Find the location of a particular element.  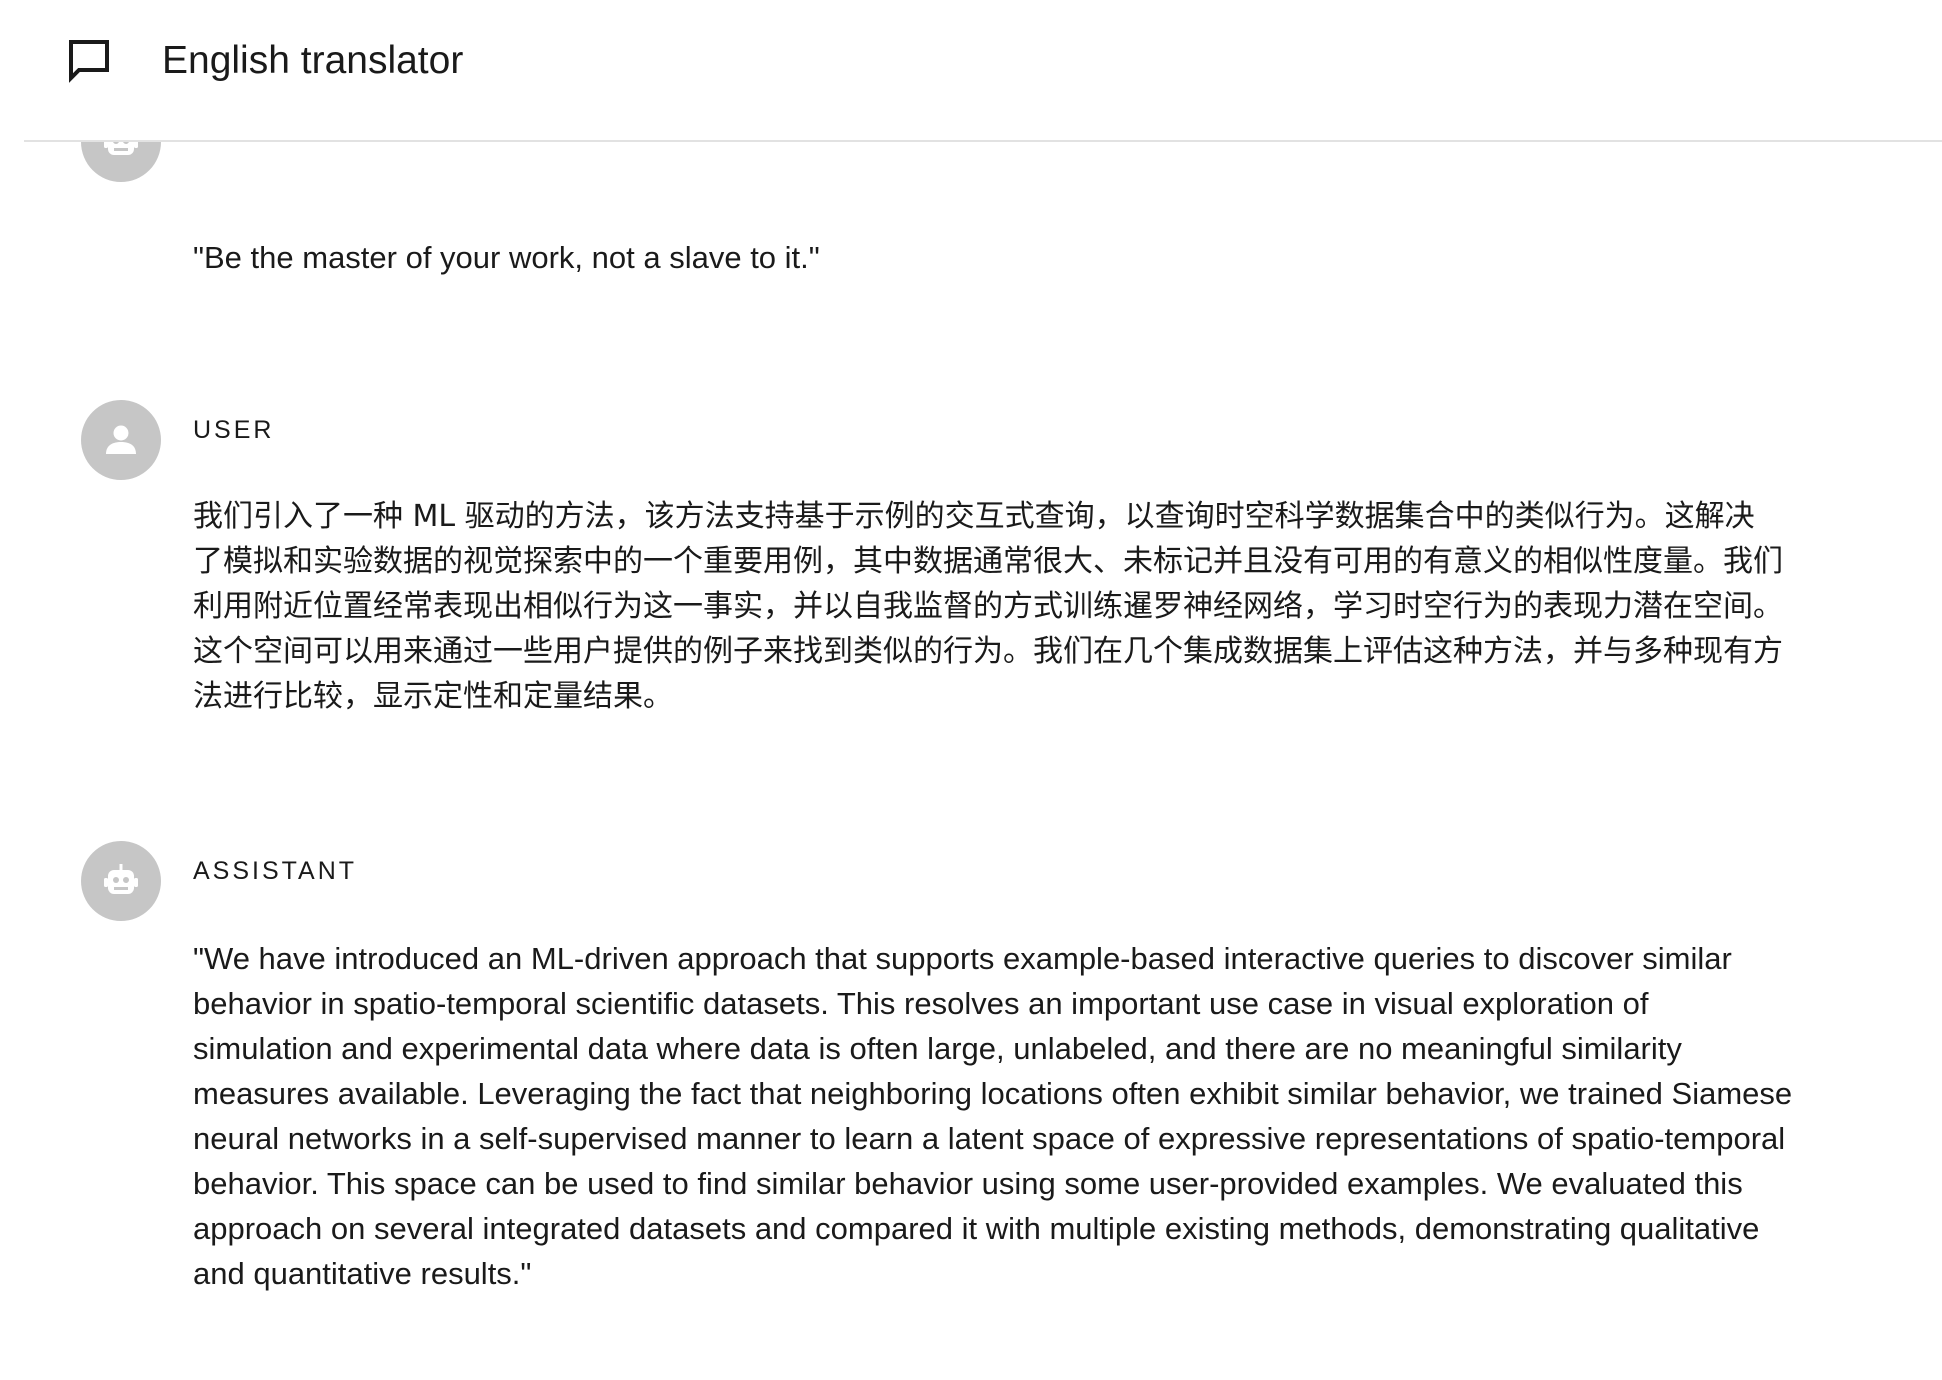

app-header: English translator is located at coordinates (971, 71).